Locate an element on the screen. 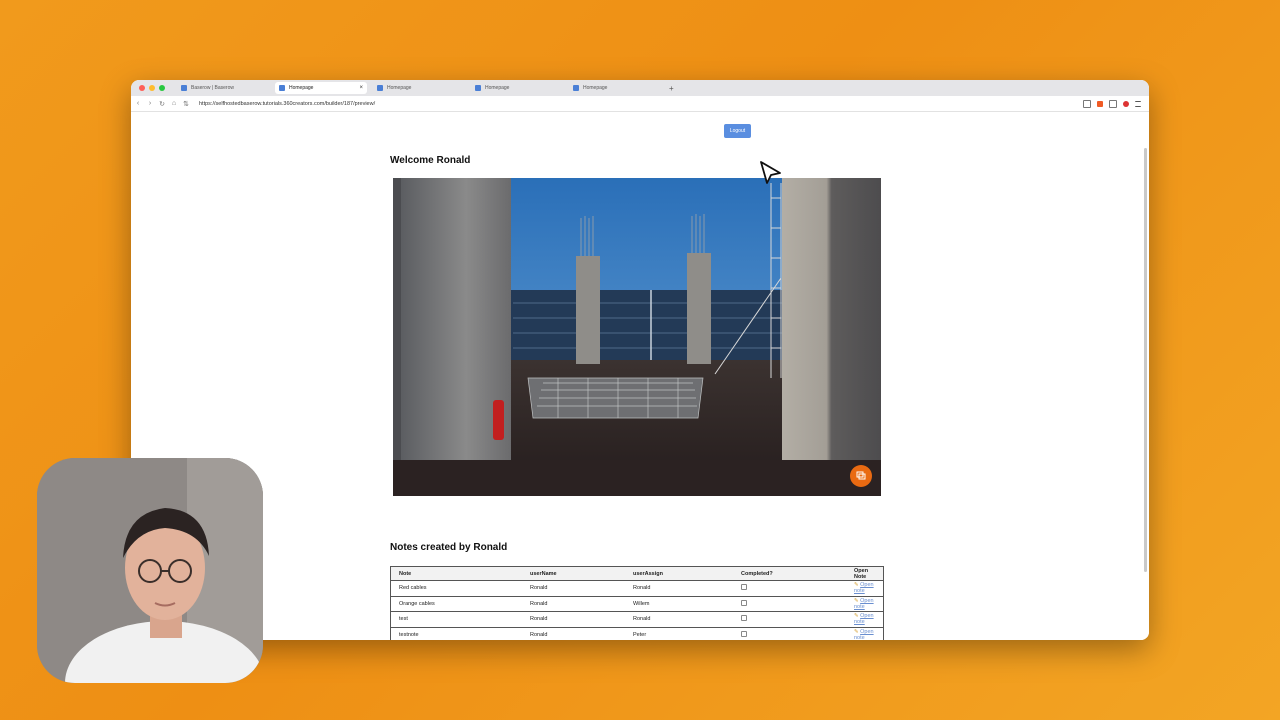 This screenshot has width=1280, height=720. window-controls is located at coordinates (151, 88).